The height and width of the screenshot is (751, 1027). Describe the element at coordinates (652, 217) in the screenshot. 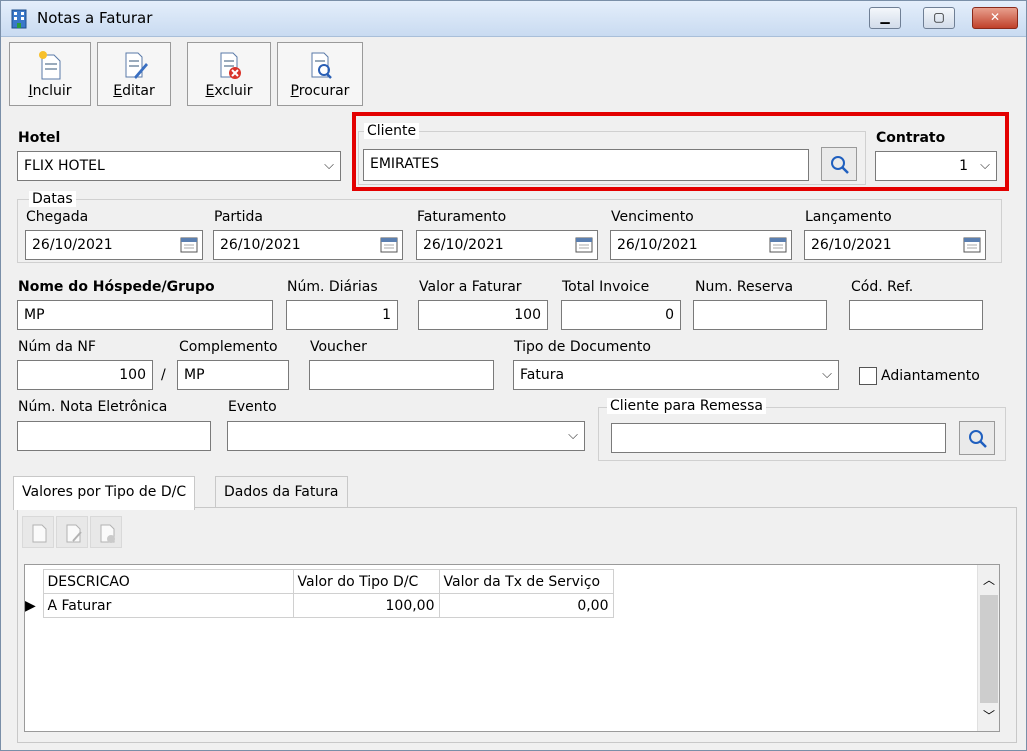

I see `vencimento-label: Vencimento` at that location.